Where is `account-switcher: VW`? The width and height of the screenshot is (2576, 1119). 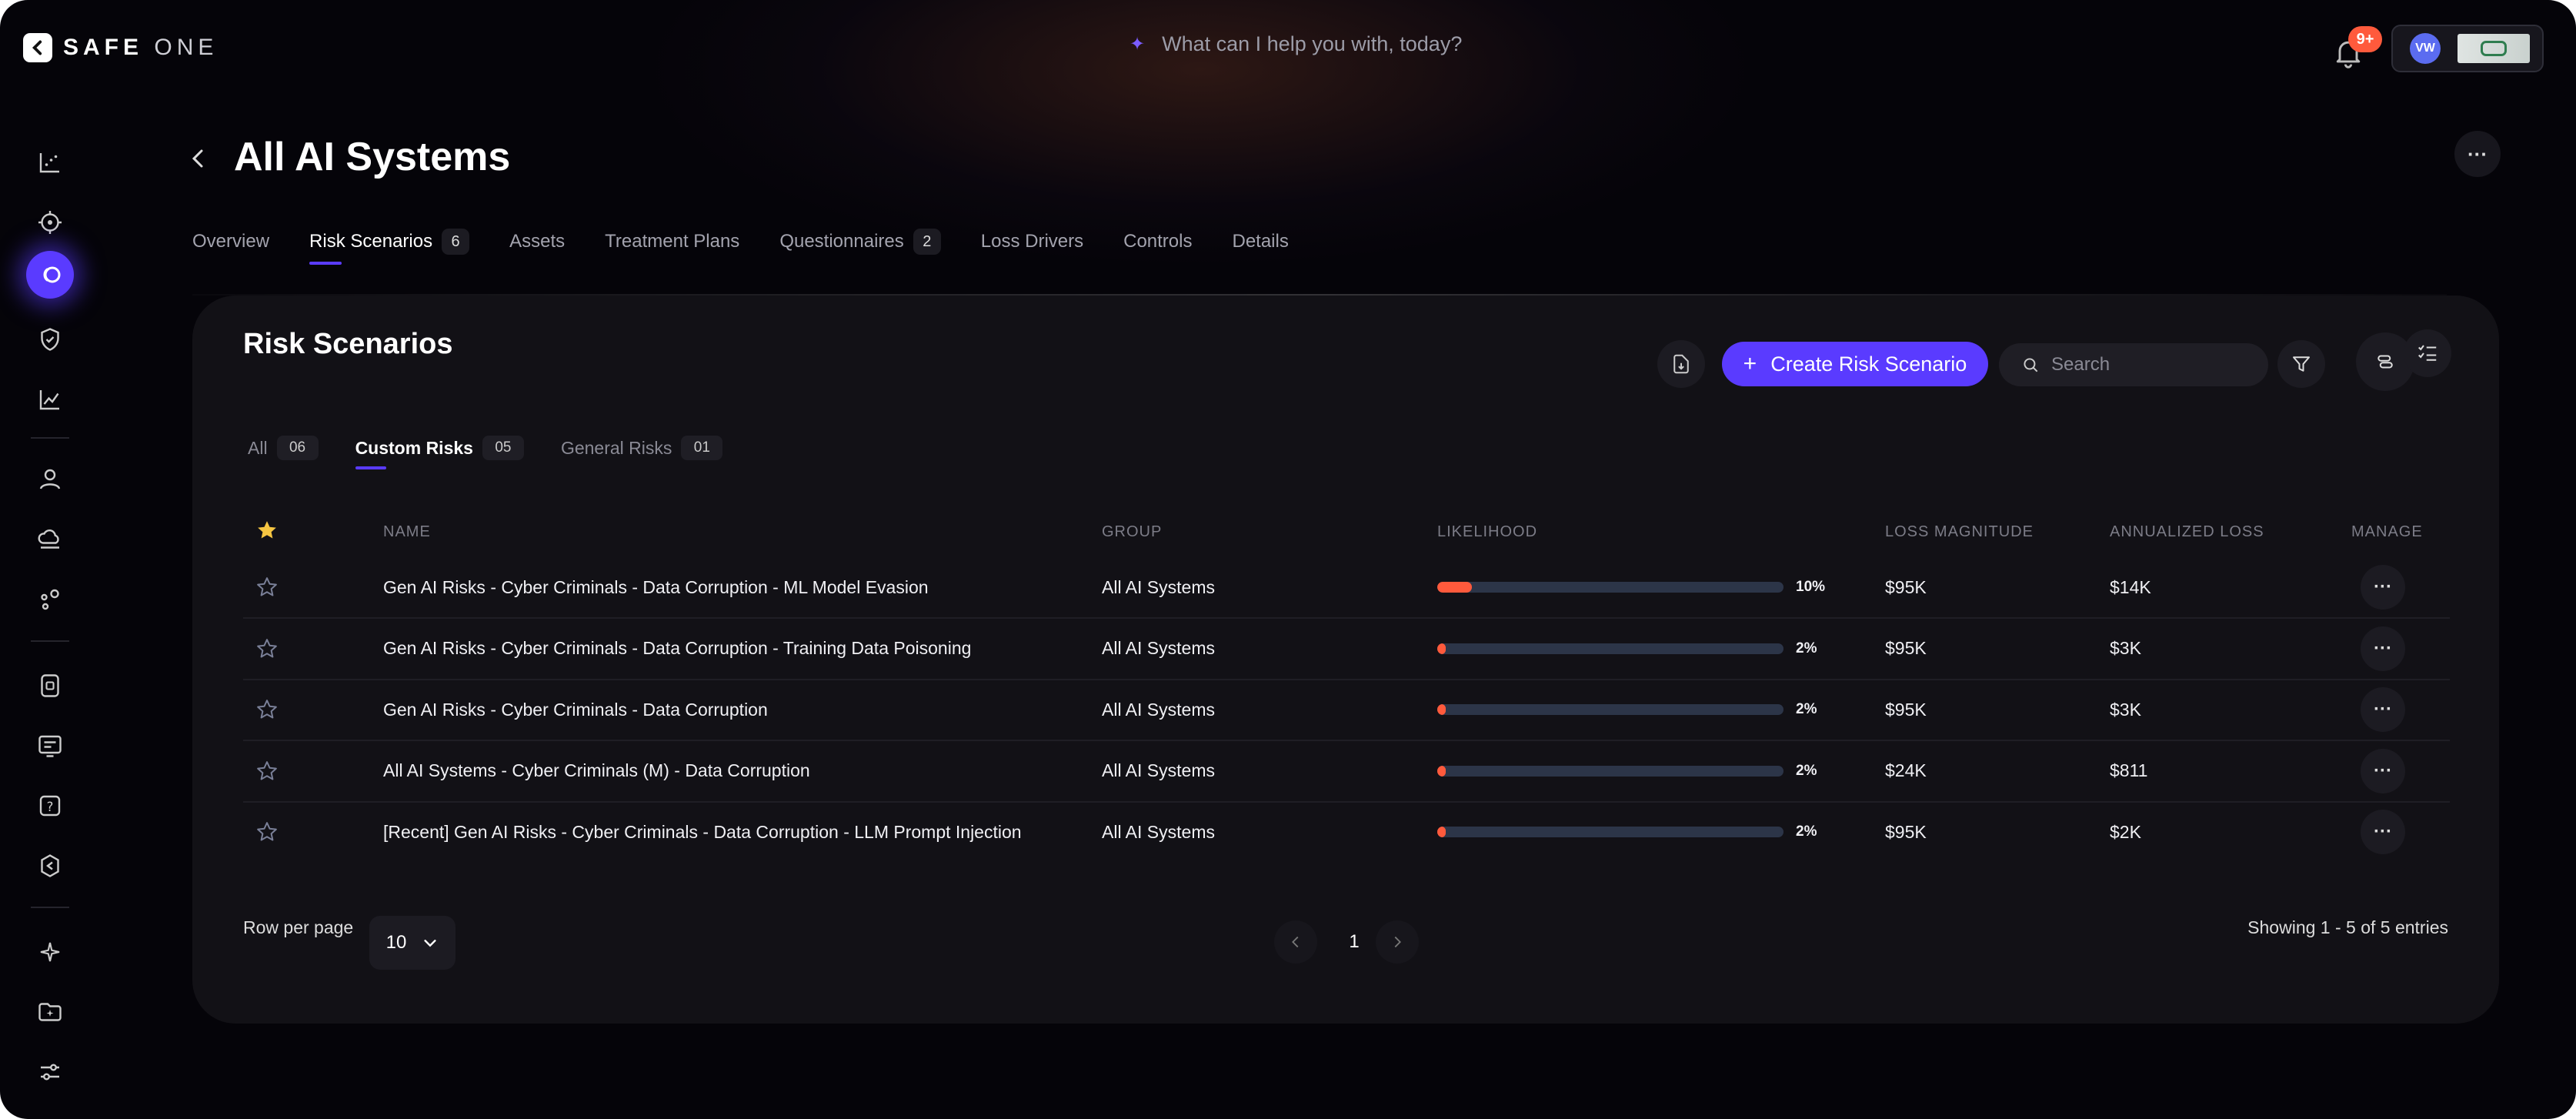 account-switcher: VW is located at coordinates (2467, 48).